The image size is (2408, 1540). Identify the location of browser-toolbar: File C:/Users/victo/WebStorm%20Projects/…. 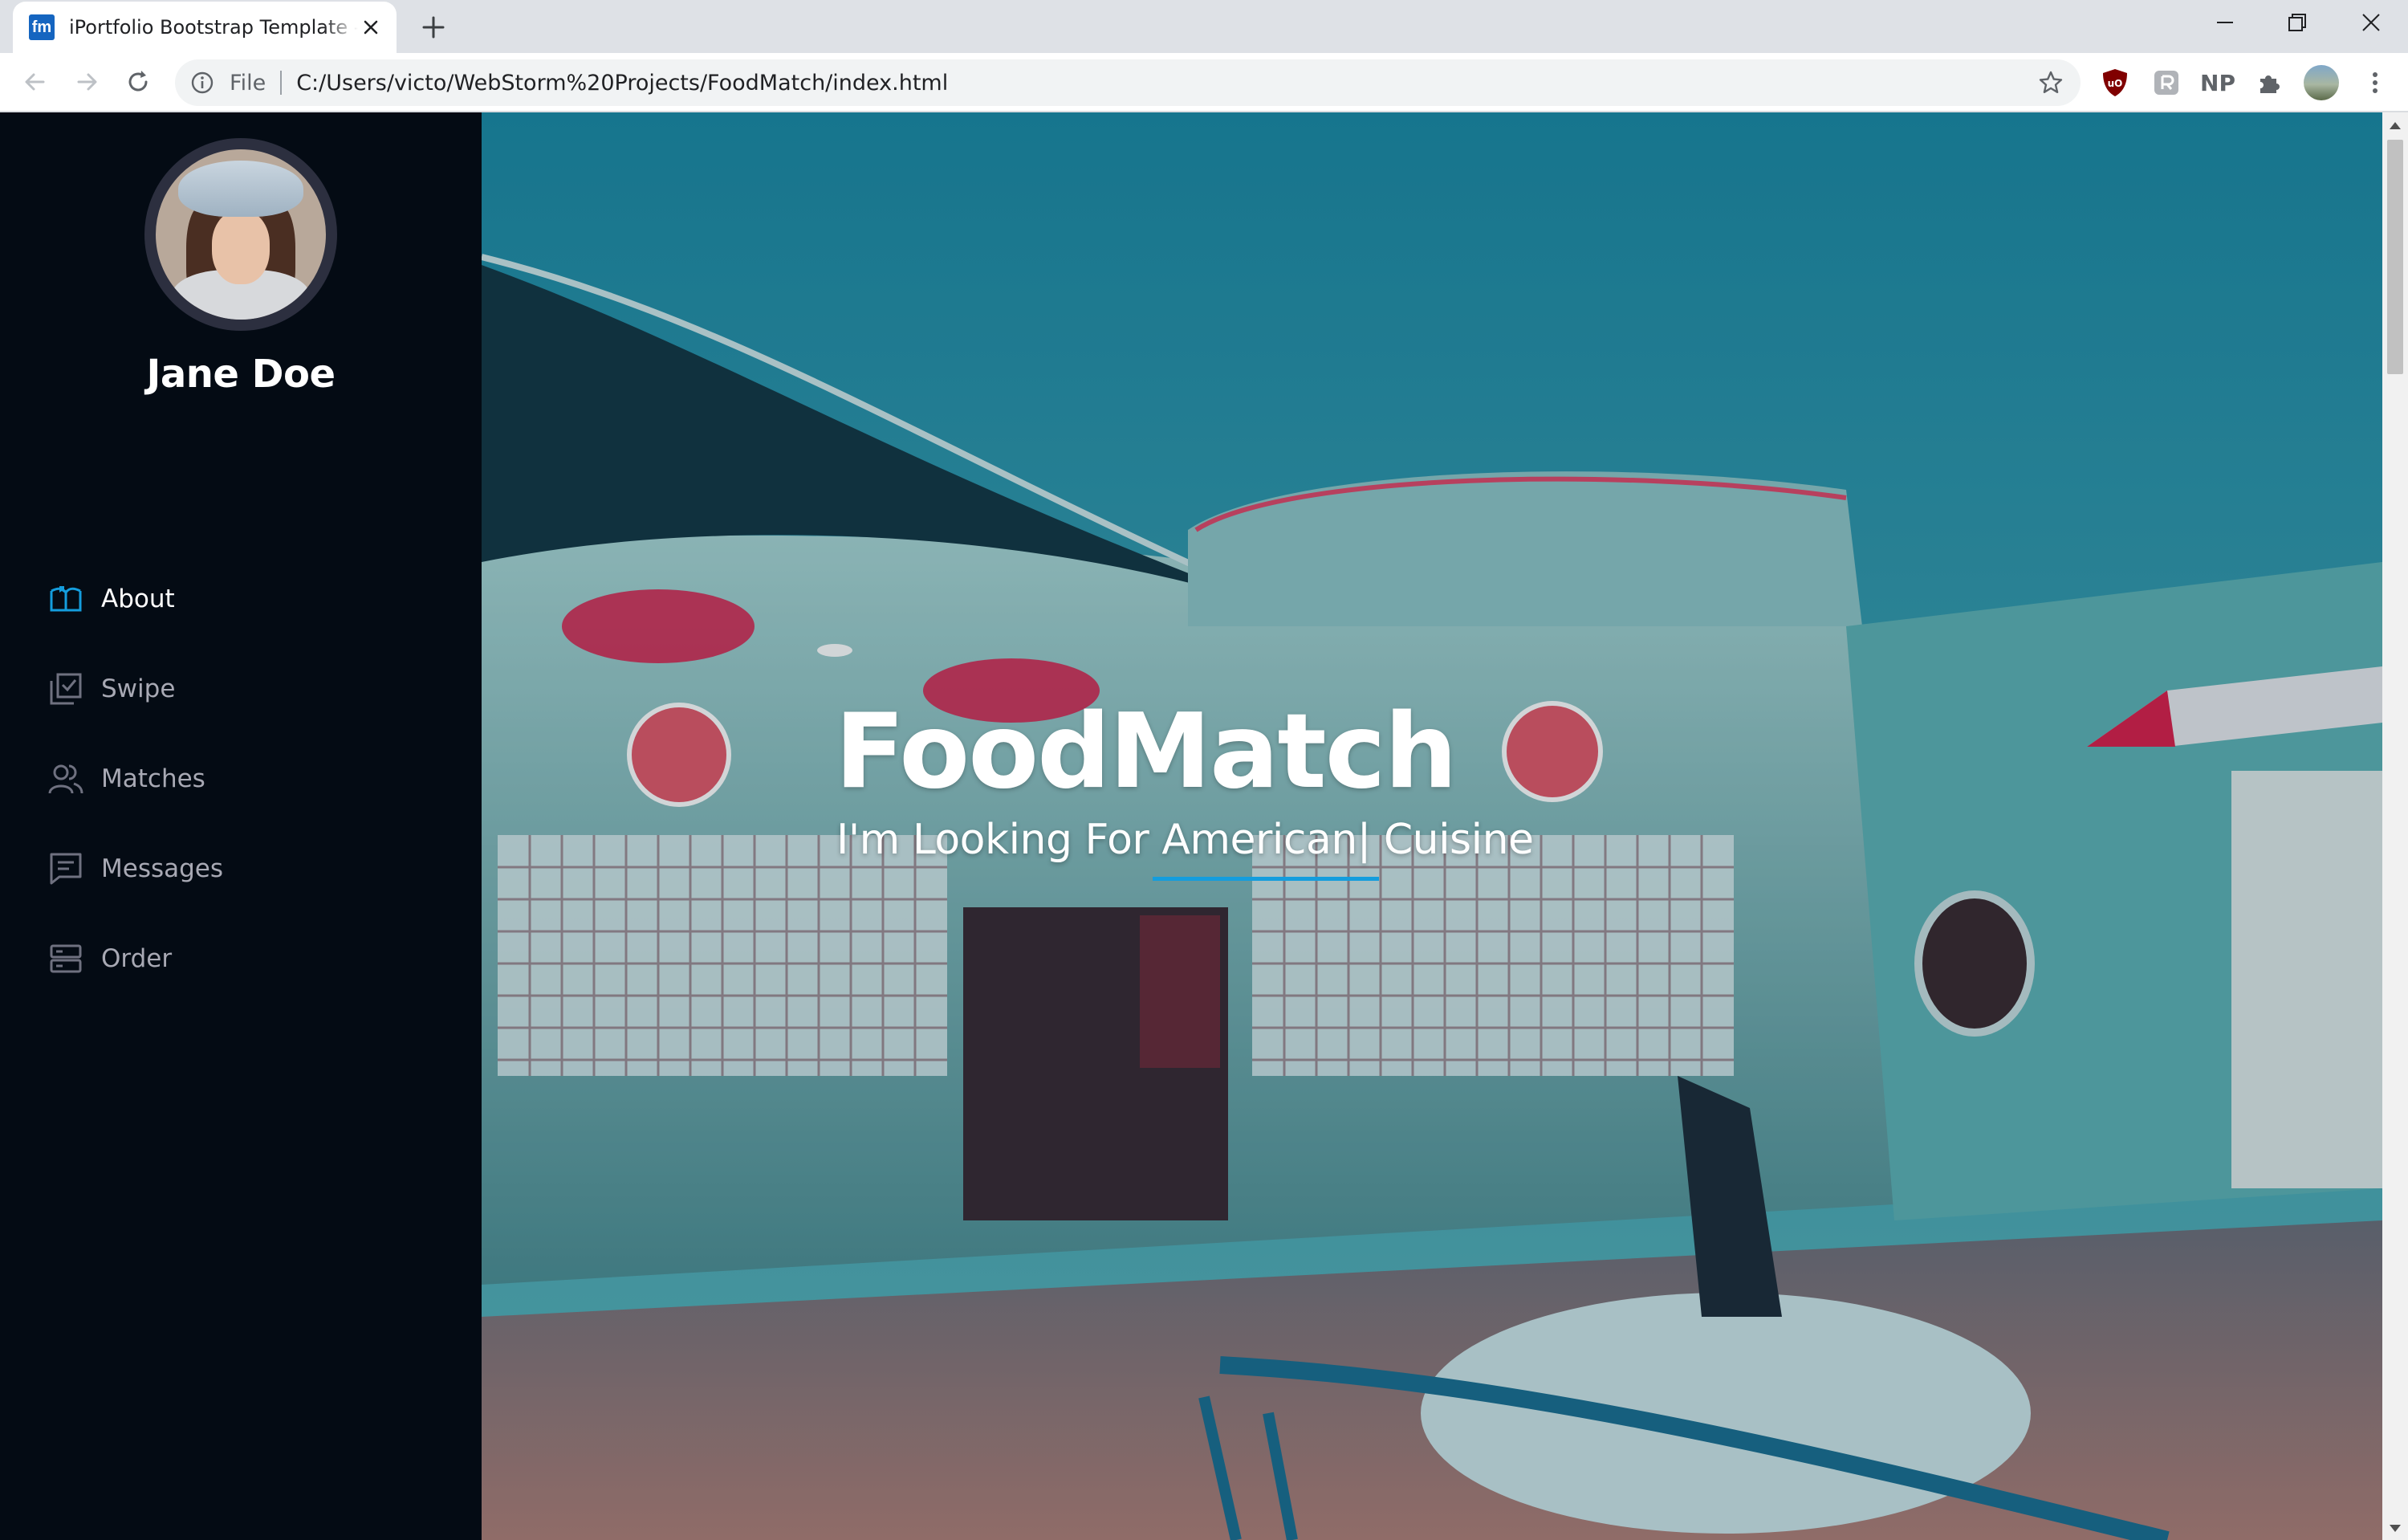
(1204, 82).